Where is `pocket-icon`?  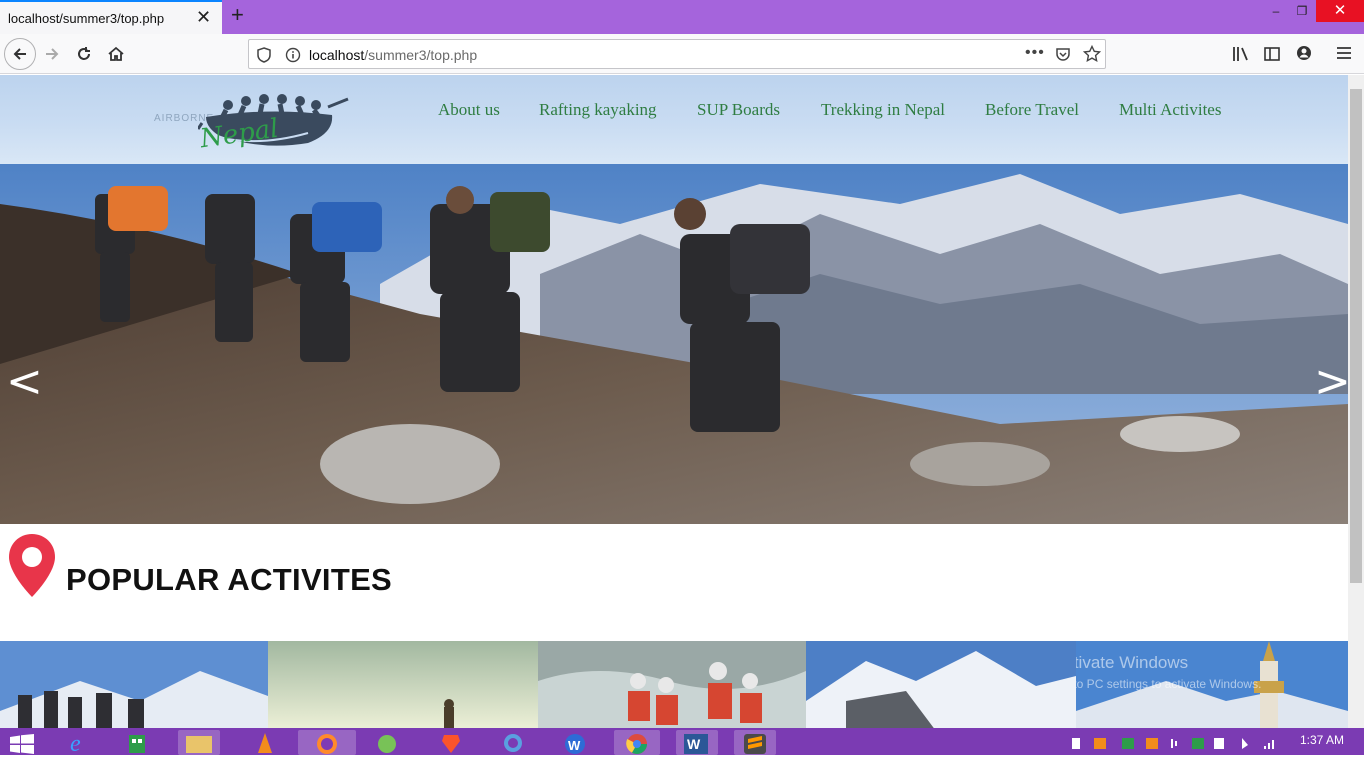
pocket-icon is located at coordinates (1063, 54).